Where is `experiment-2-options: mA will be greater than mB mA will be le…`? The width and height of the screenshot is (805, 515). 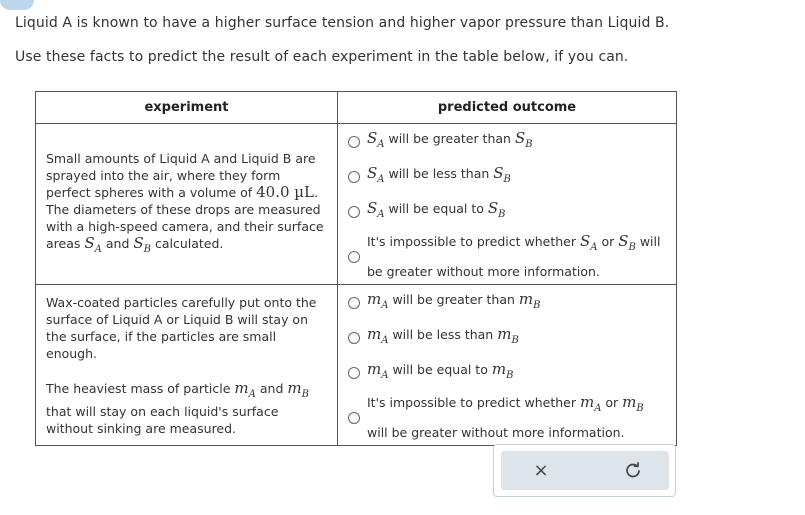
experiment-2-options: mA will be greater than mB mA will be le… is located at coordinates (507, 365).